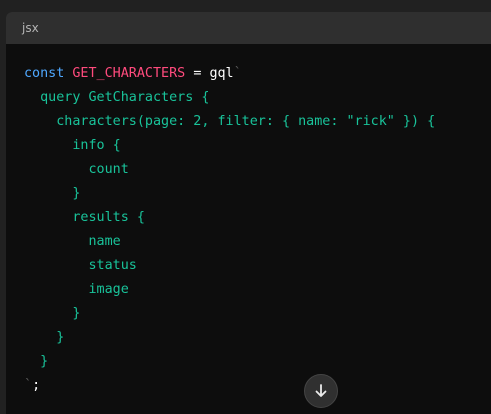  Describe the element at coordinates (36, 361) in the screenshot. I see `code-line-13: }` at that location.